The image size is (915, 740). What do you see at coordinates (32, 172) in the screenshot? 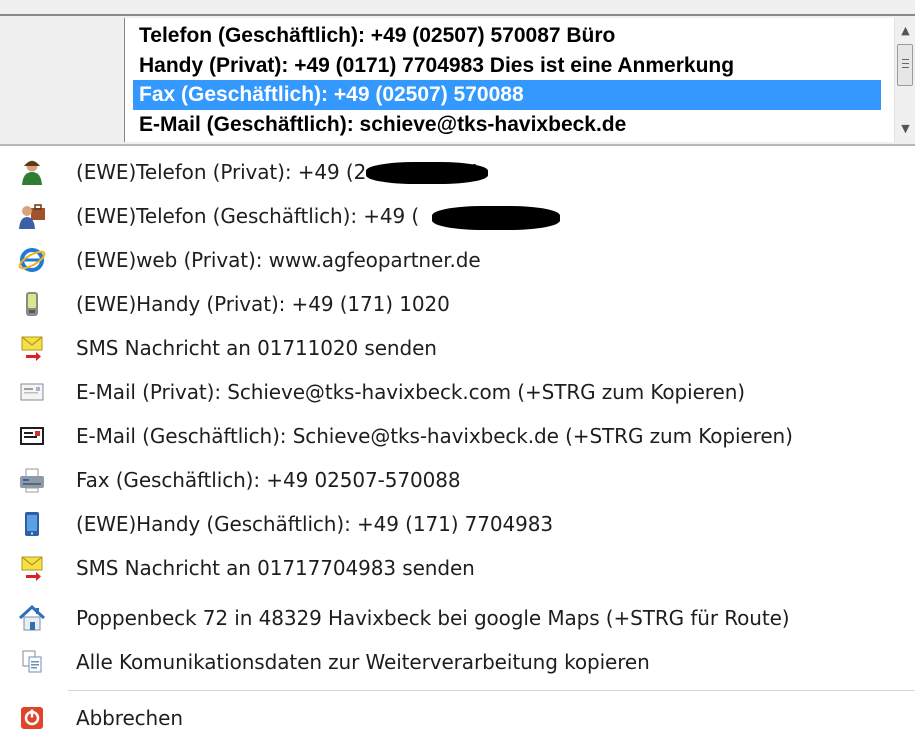
I see `person-icon` at bounding box center [32, 172].